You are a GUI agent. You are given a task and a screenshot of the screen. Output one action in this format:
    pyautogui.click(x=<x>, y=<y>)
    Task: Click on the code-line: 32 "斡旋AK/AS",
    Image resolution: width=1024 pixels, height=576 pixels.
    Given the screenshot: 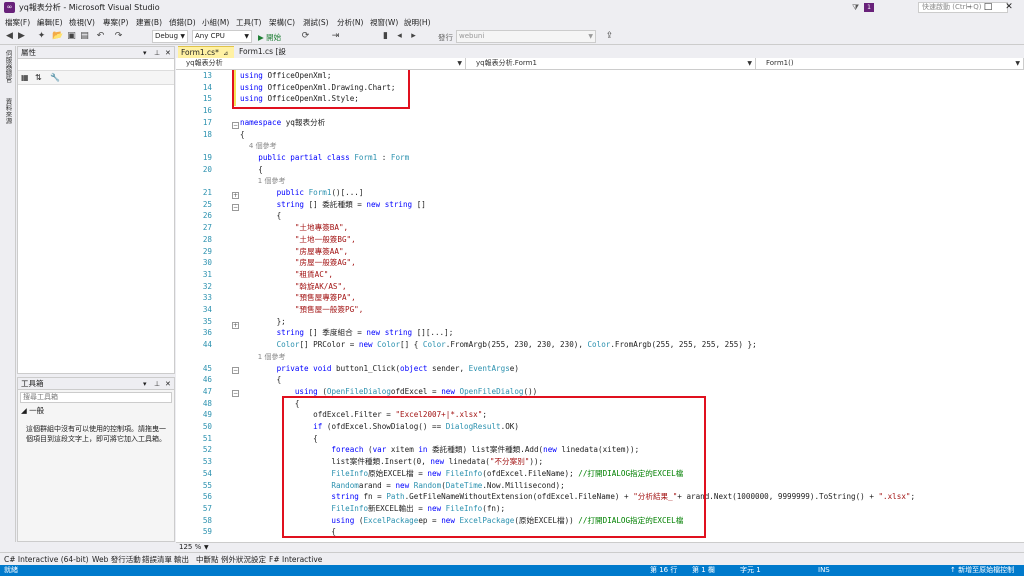 What is the action you would take?
    pyautogui.click(x=600, y=287)
    